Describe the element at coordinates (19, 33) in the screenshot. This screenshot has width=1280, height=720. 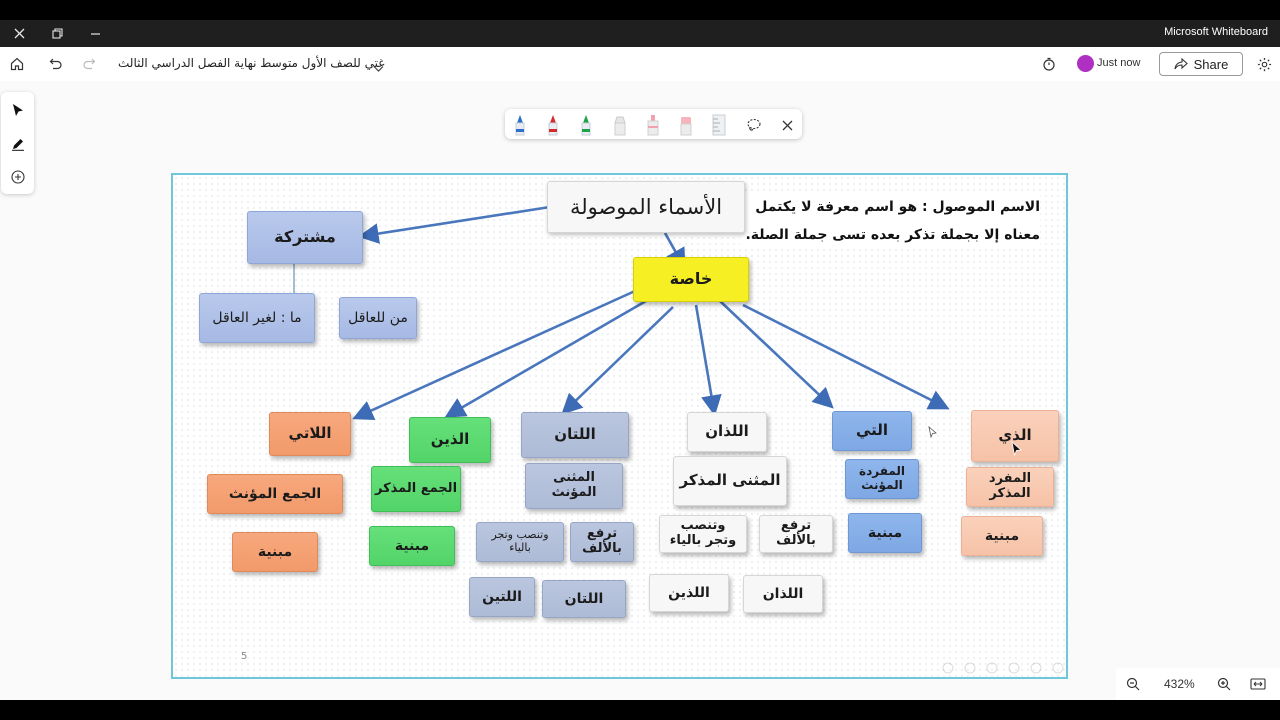
I see `close-icon` at that location.